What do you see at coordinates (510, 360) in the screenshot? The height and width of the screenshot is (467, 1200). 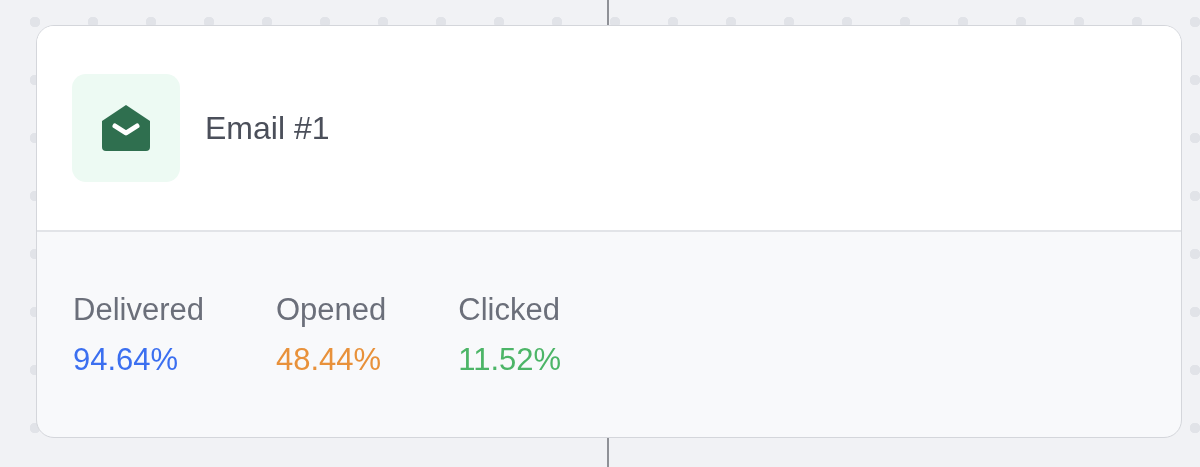 I see `stat-value: 11.52%` at bounding box center [510, 360].